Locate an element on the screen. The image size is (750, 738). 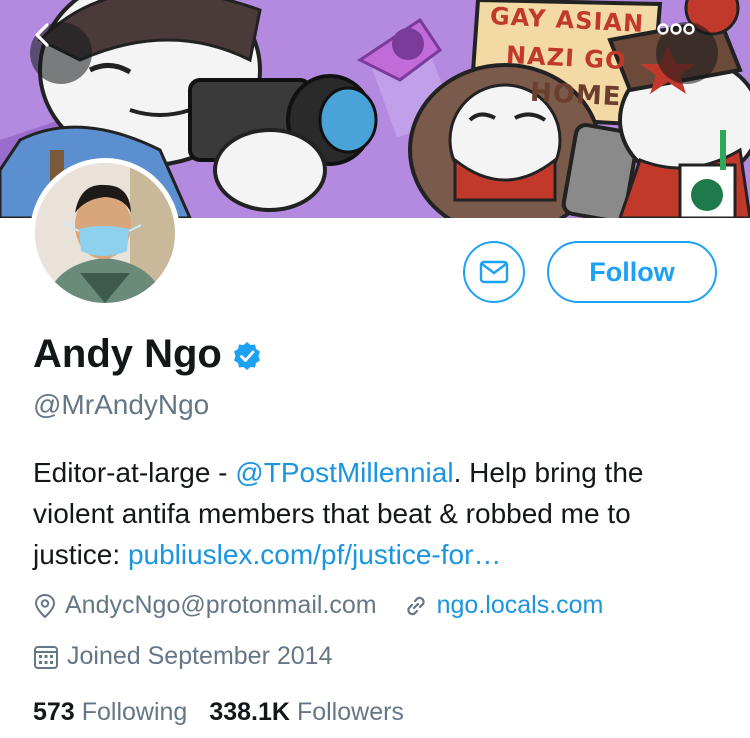
location-pin-icon is located at coordinates (45, 605).